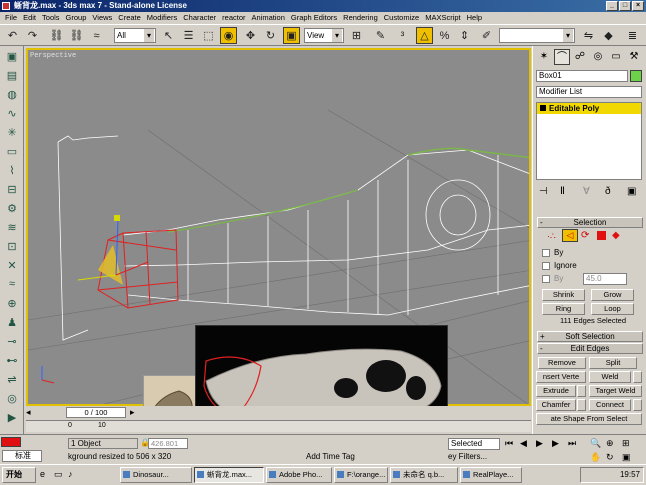 Image resolution: width=646 pixels, height=485 pixels. Describe the element at coordinates (12, 341) in the screenshot. I see `hinge-icon: ⊸` at that location.